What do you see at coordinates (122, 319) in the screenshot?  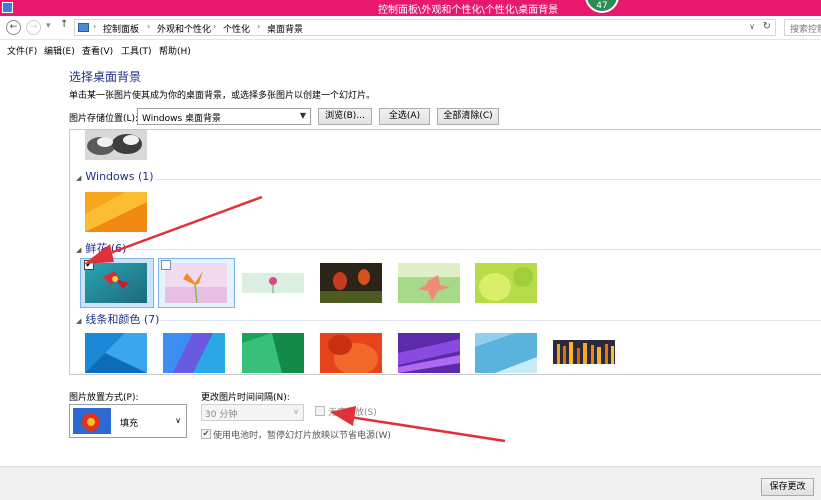 I see `group-title-lines-colors: 线条和颜色 (7)` at bounding box center [122, 319].